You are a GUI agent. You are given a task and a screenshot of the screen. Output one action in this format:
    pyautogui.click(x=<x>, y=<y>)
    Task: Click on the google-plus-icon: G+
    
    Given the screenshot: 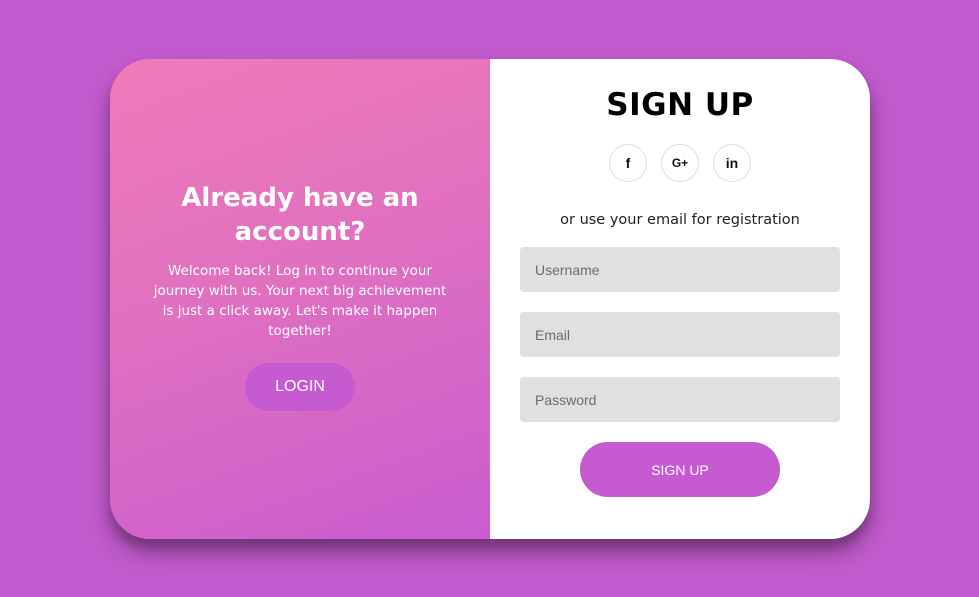 What is the action you would take?
    pyautogui.click(x=680, y=163)
    